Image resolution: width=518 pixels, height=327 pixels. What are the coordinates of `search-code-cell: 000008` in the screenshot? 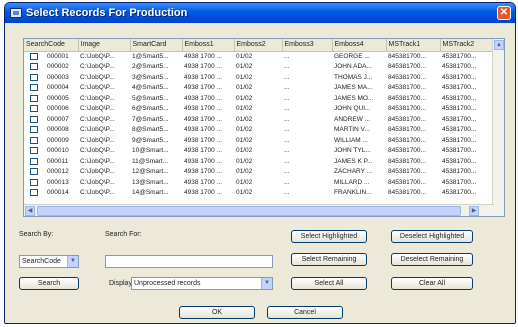 It's located at (58, 130).